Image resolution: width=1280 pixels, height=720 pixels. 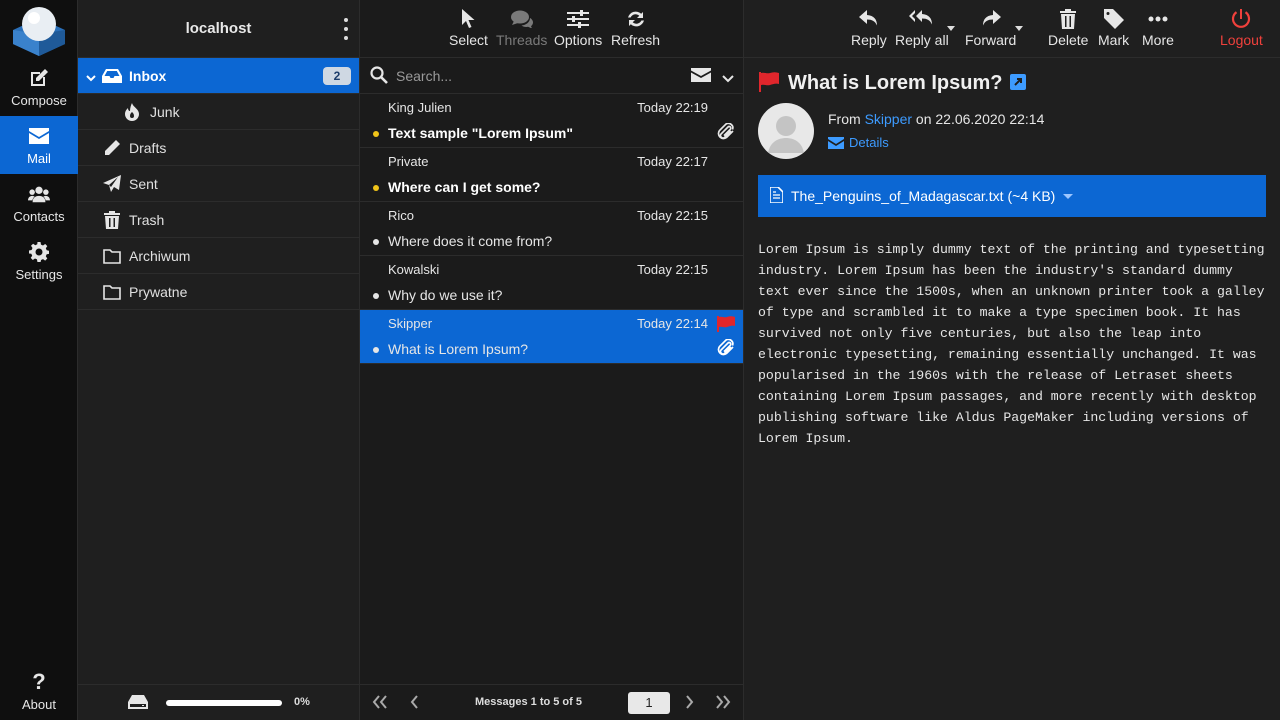 I want to click on contacts-label: Contacts, so click(x=39, y=216).